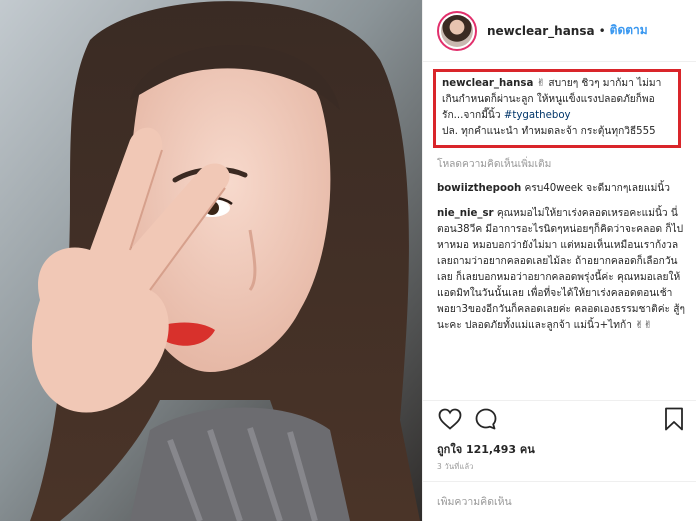 This screenshot has height=521, width=696. I want to click on header-username: newclear_hansa, so click(541, 31).